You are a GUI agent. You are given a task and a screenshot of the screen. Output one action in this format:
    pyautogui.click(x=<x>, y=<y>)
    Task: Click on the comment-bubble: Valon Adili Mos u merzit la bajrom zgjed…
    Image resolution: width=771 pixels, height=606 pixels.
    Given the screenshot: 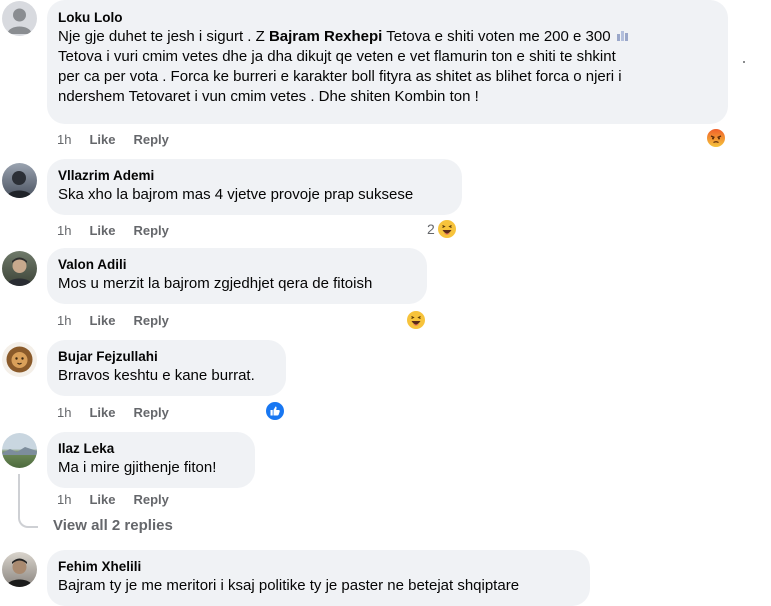 What is the action you would take?
    pyautogui.click(x=237, y=276)
    